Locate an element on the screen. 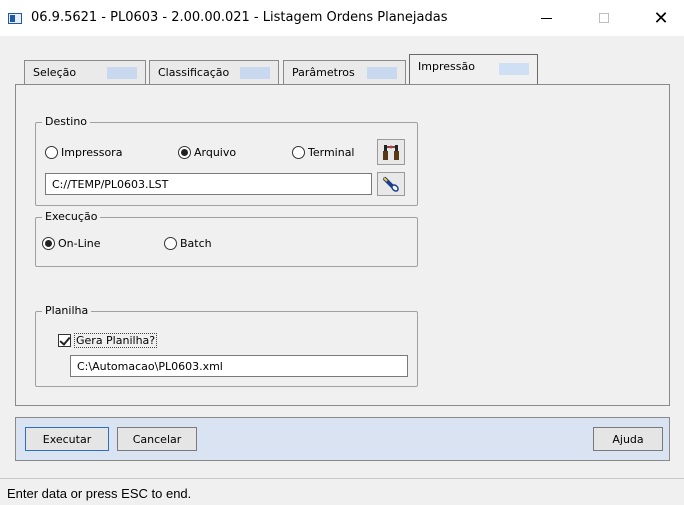  printer-setup-button is located at coordinates (391, 152).